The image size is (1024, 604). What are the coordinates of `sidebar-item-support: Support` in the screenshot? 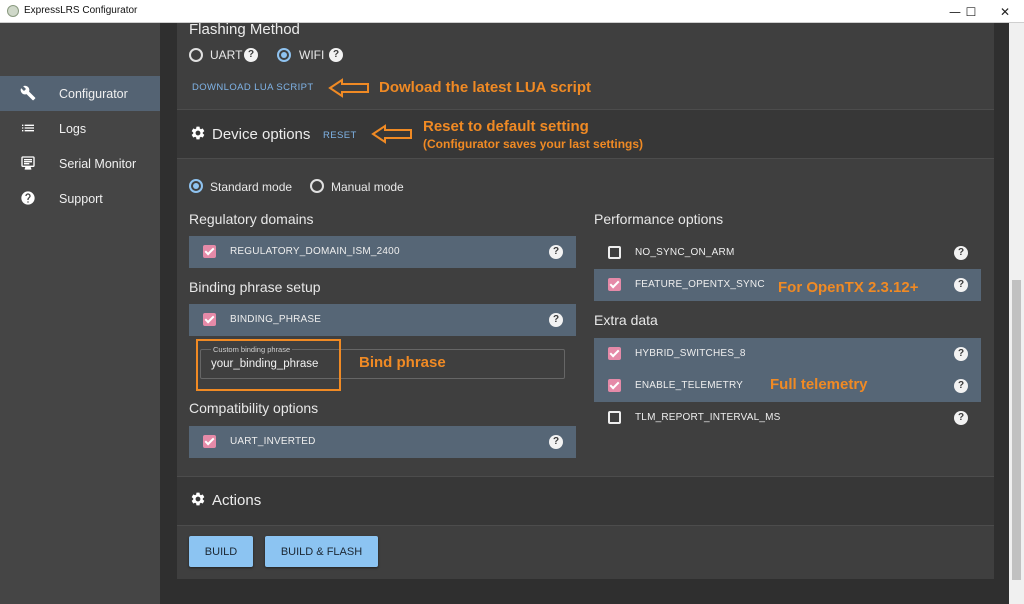 It's located at (80, 198).